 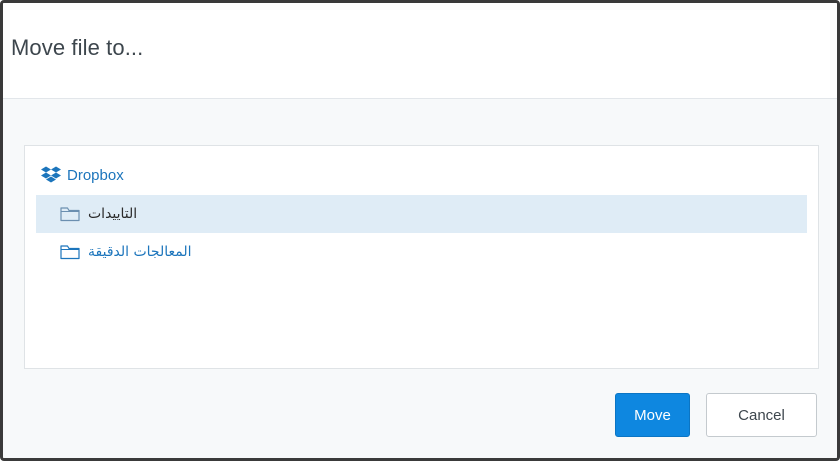 What do you see at coordinates (652, 415) in the screenshot?
I see `move-button: Move` at bounding box center [652, 415].